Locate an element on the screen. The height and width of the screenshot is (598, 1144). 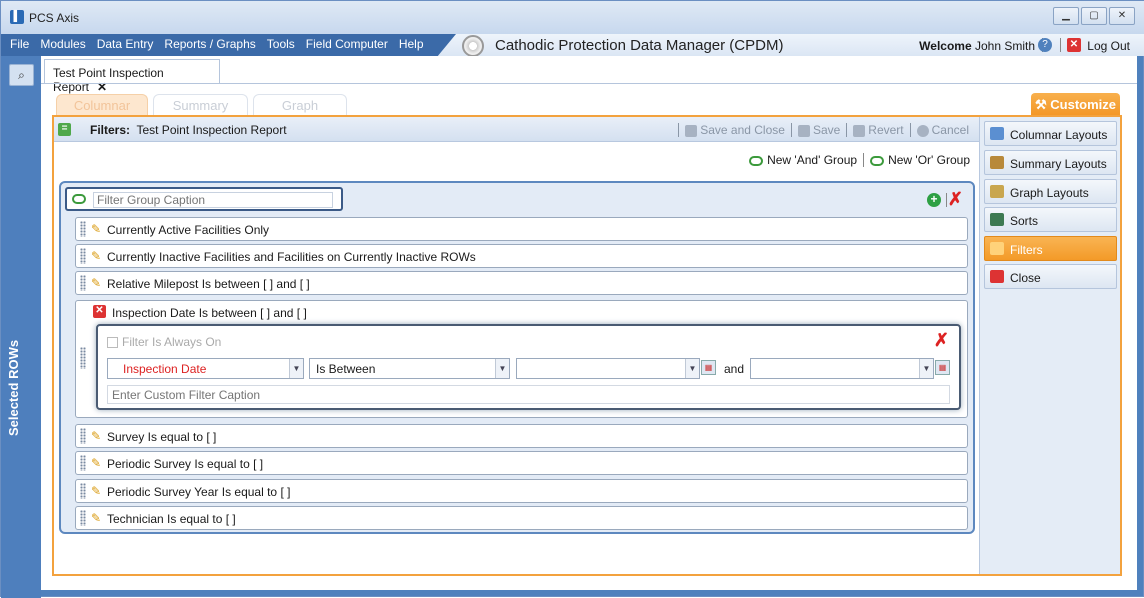
side-item-label: Columnar Layouts is located at coordinates (1059, 135).